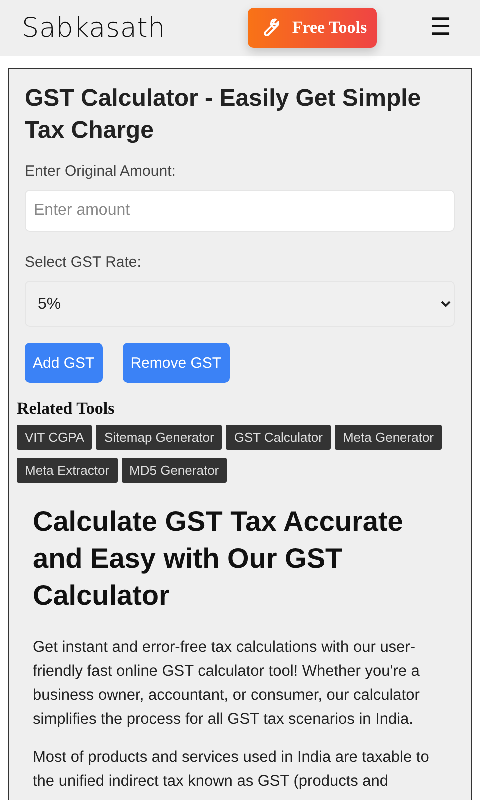 Image resolution: width=480 pixels, height=800 pixels. Describe the element at coordinates (240, 304) in the screenshot. I see `gst-rate-select: 5%` at that location.